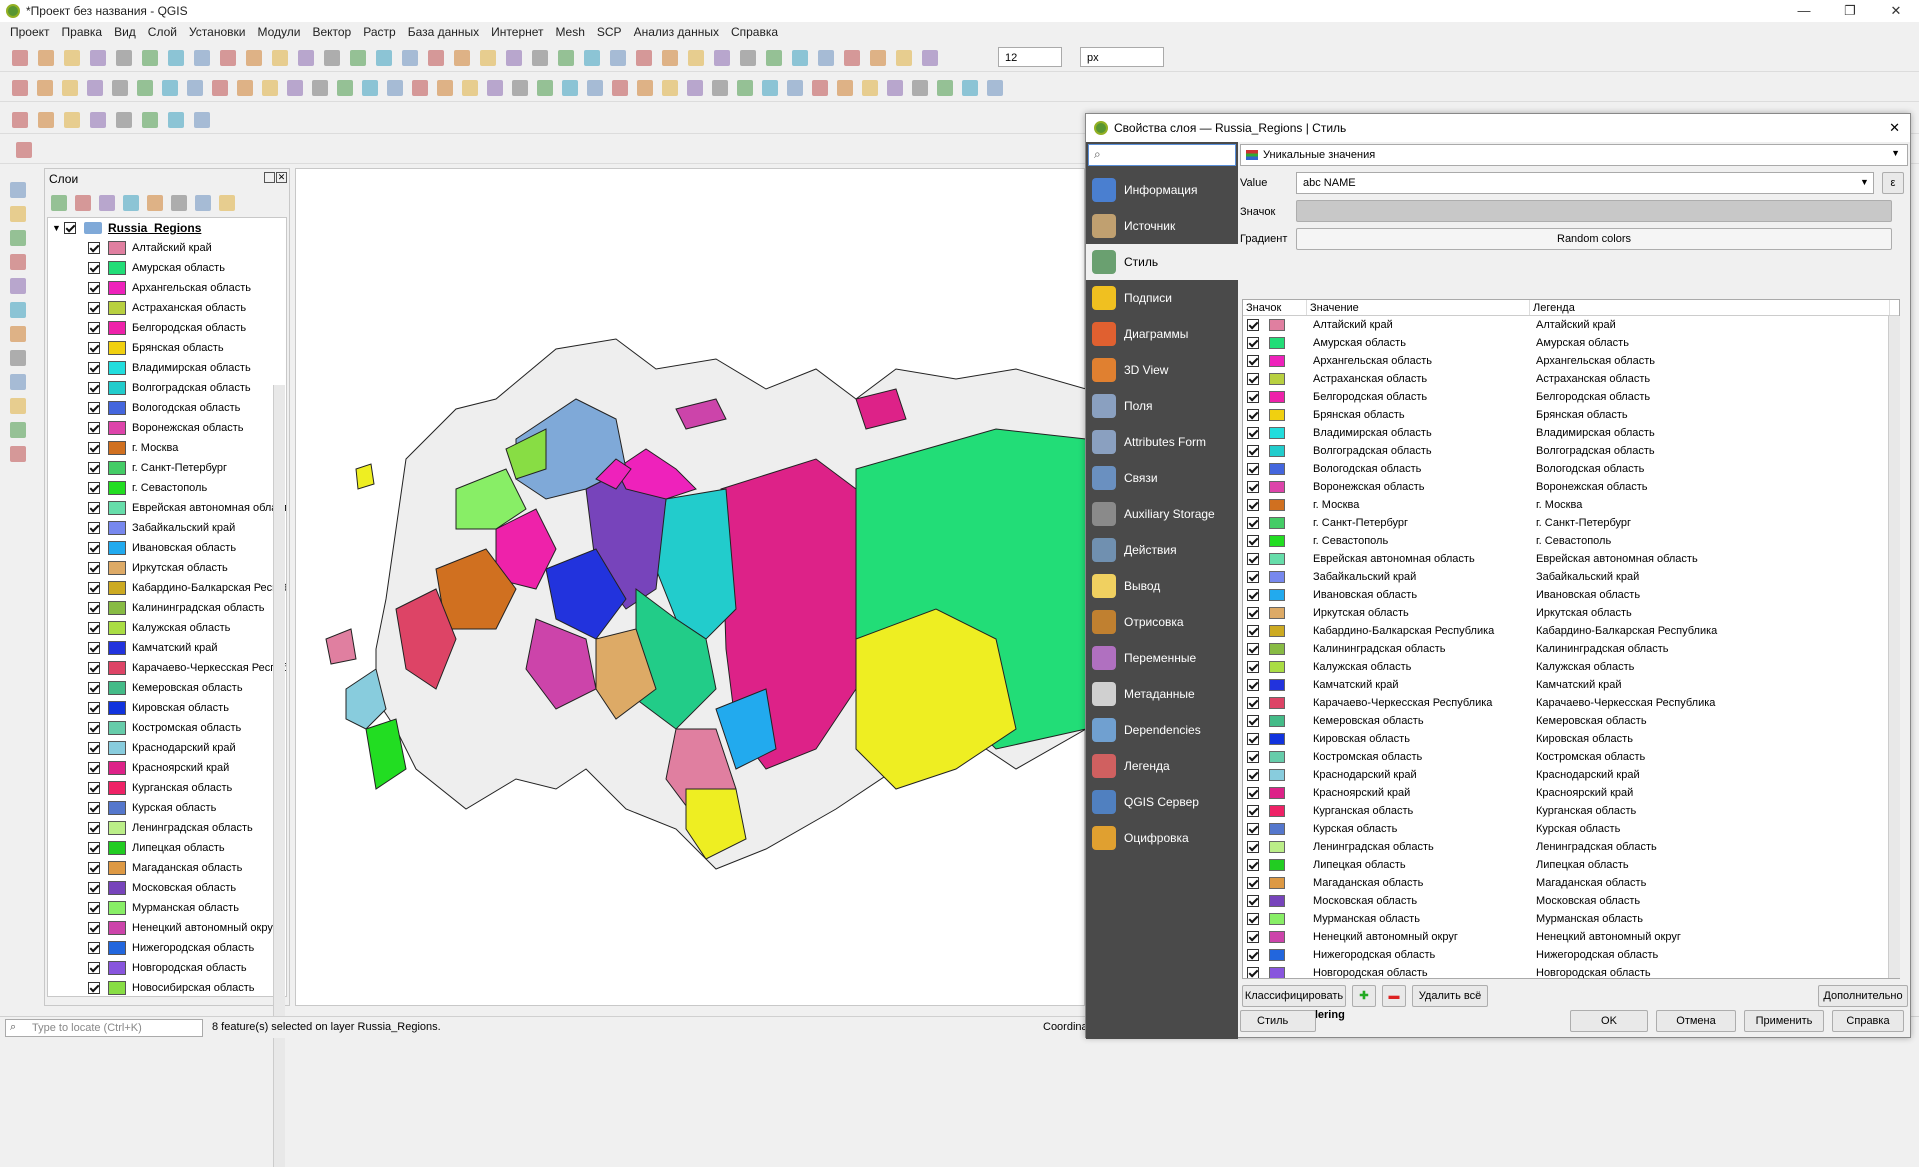 Image resolution: width=1919 pixels, height=1167 pixels. Describe the element at coordinates (167, 808) in the screenshot. I see `legend-item: Курская область` at that location.